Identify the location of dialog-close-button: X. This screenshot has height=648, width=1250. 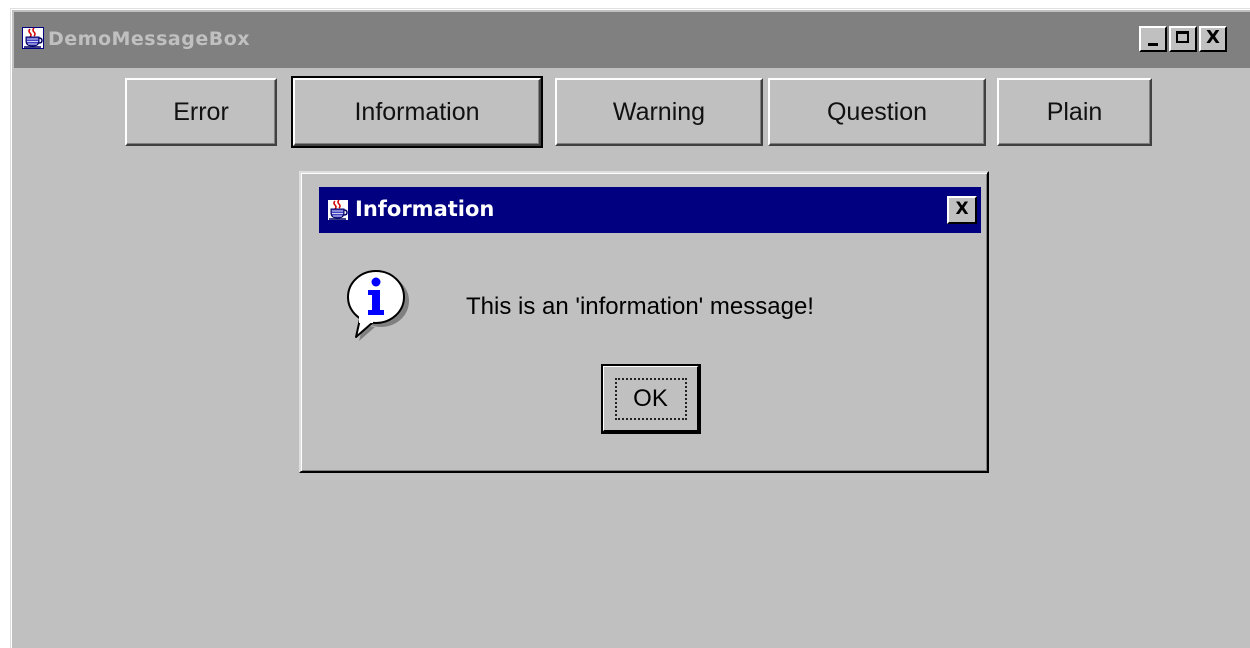
(962, 210).